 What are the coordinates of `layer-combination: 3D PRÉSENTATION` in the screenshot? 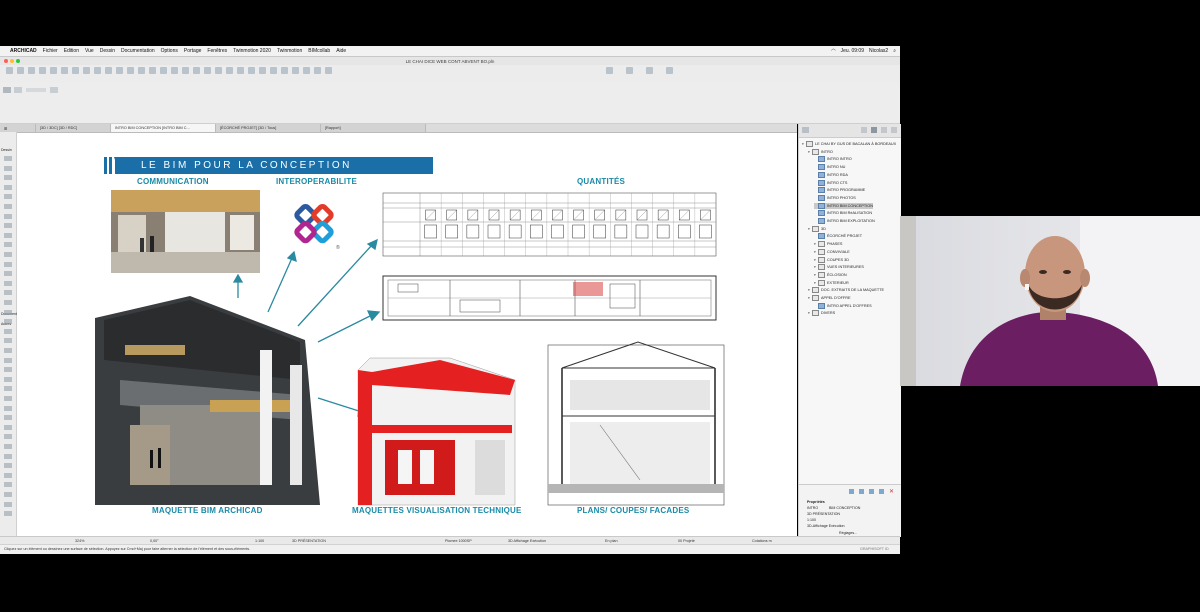 It's located at (309, 541).